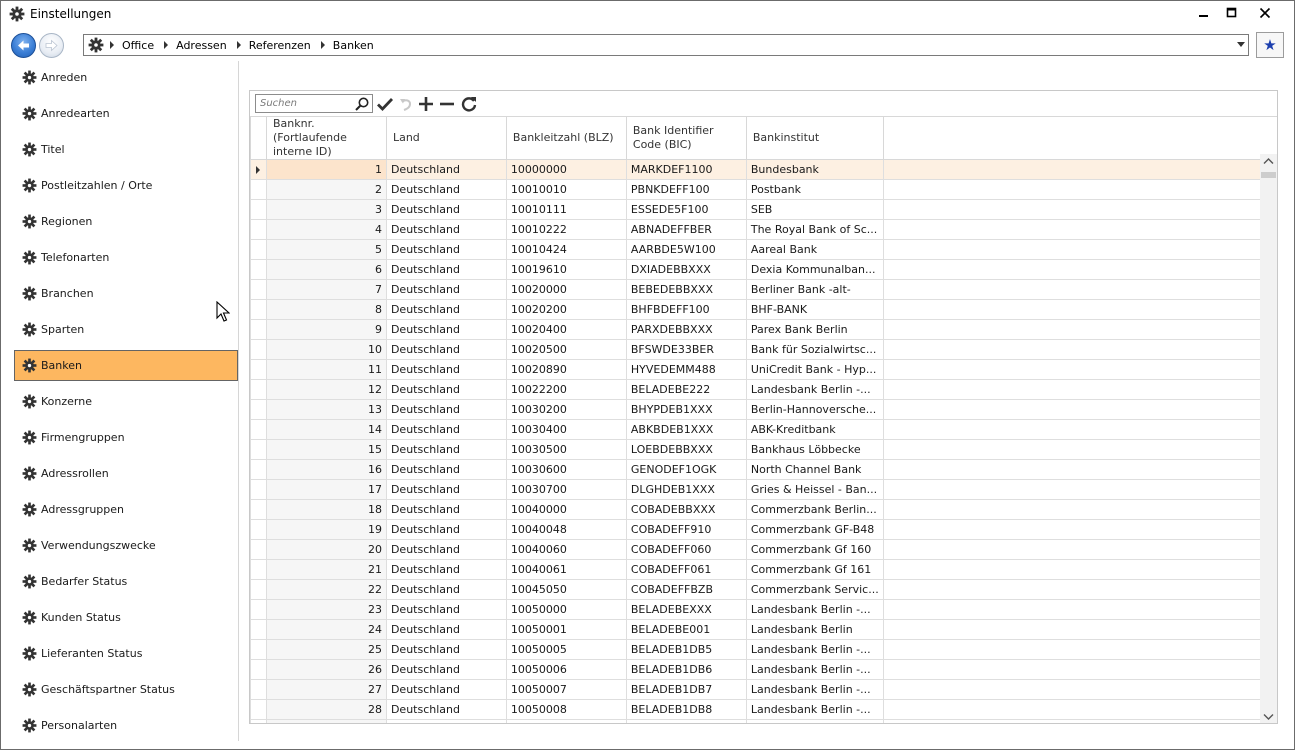  I want to click on cell-bankinstitut: SEB, so click(814, 209).